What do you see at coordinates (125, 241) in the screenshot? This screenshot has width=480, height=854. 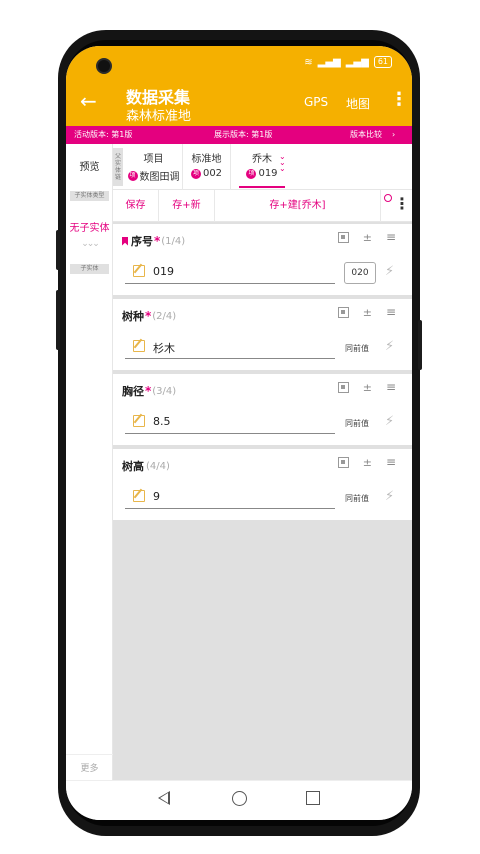 I see `bookmark-icon` at bounding box center [125, 241].